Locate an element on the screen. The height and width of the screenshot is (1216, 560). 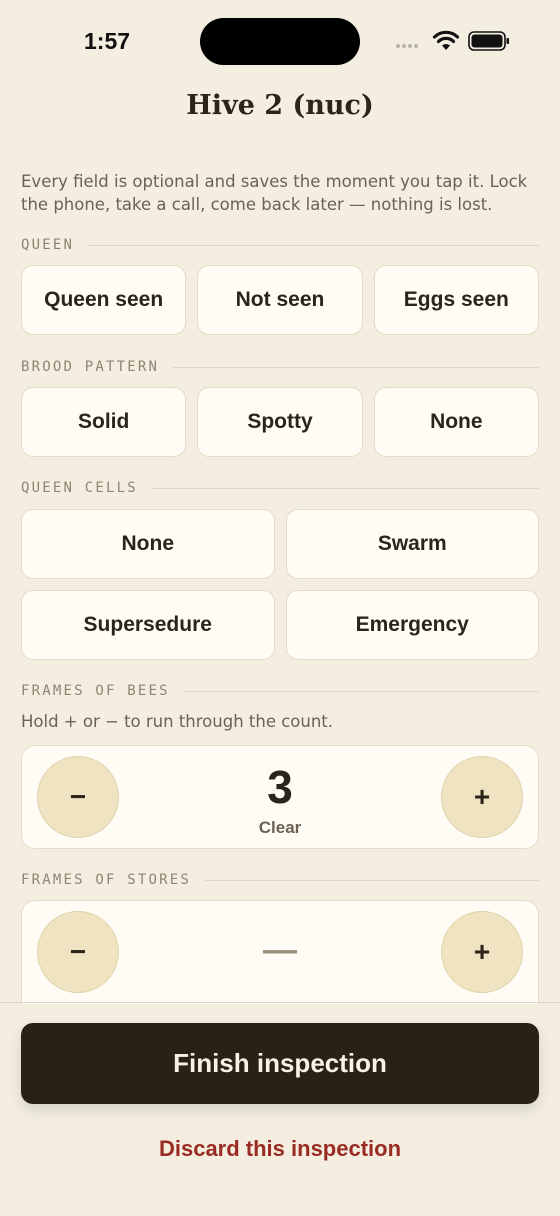
frames-of-bees-hint: Hold + or − to run through the count. is located at coordinates (177, 721).